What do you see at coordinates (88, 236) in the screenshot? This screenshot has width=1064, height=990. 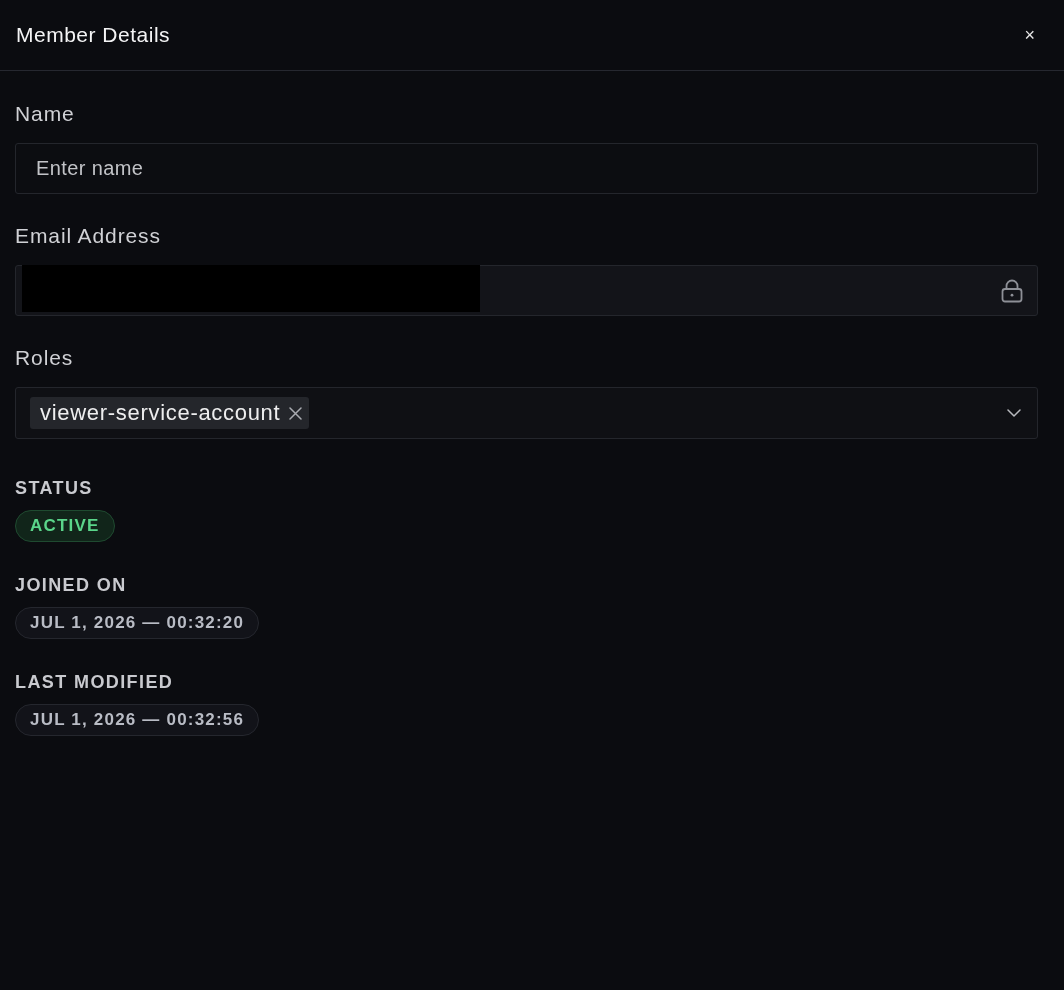 I see `field-label: Email Address` at bounding box center [88, 236].